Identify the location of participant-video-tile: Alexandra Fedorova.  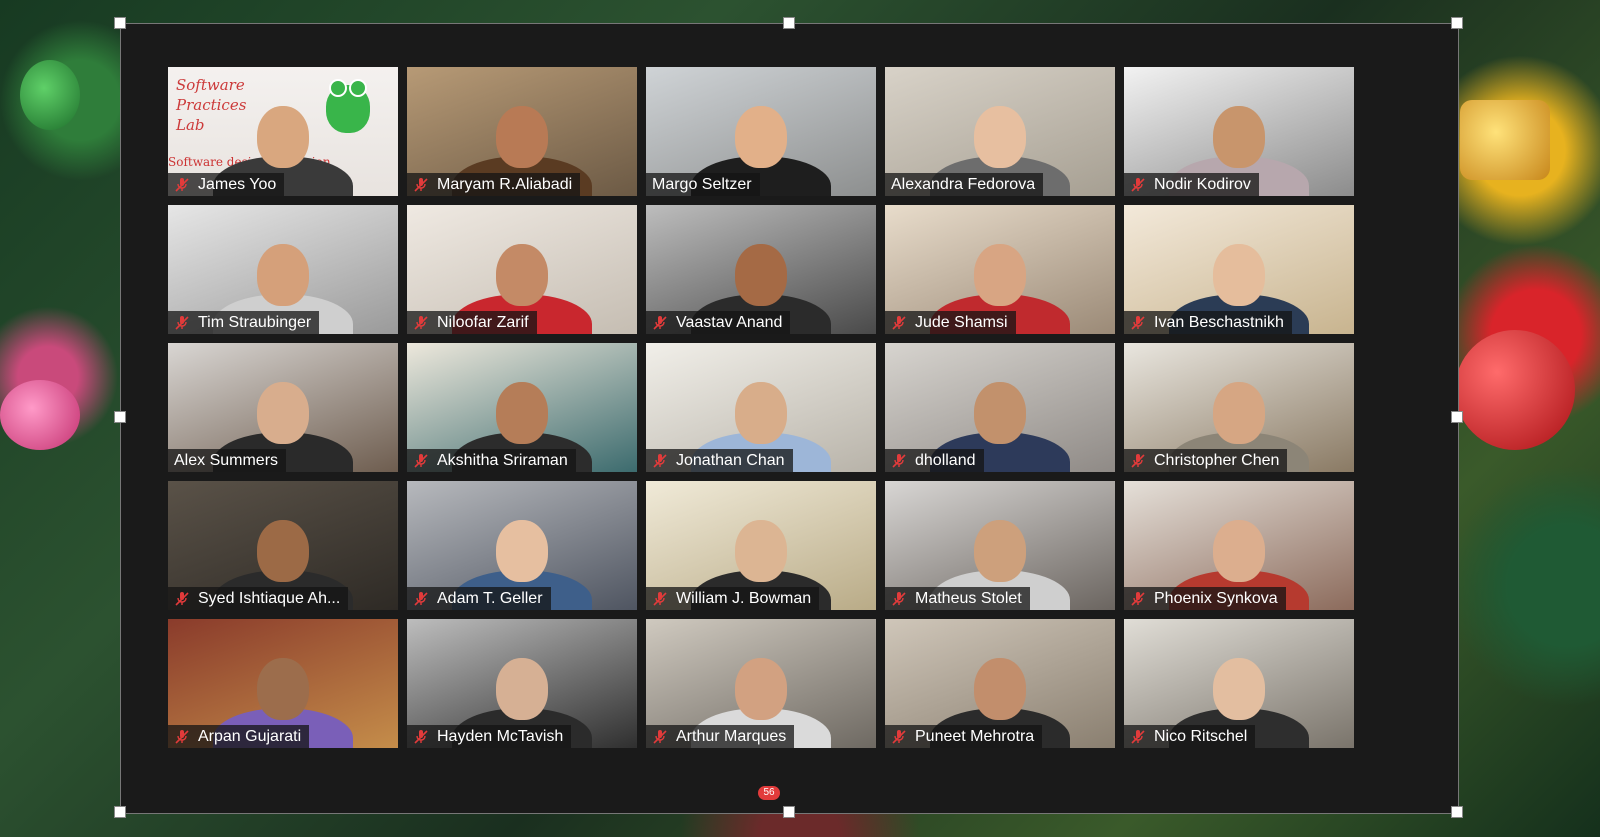
(1000, 131).